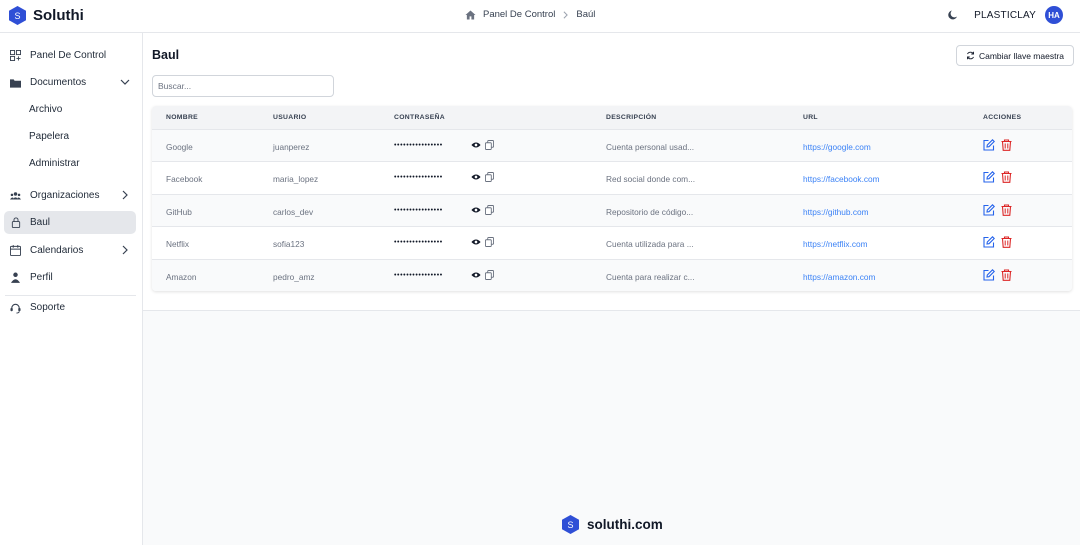 This screenshot has height=545, width=1080. Describe the element at coordinates (179, 211) in the screenshot. I see `cell-name: GitHub` at that location.